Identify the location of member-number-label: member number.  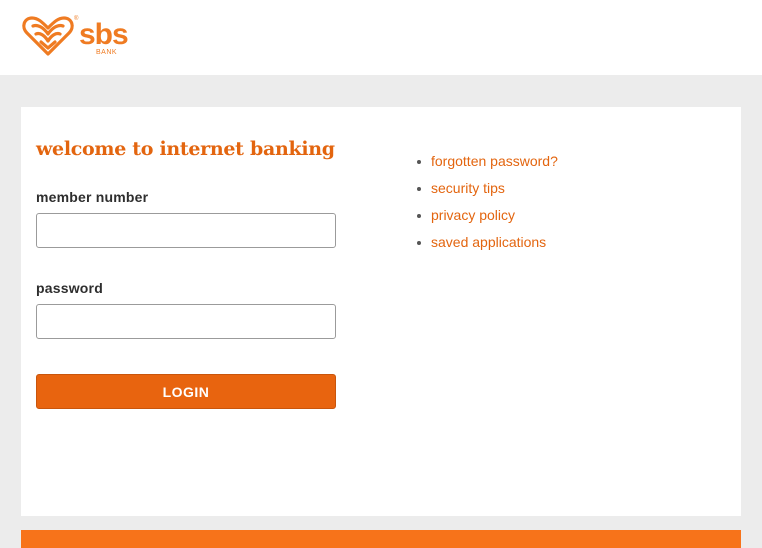
(92, 197).